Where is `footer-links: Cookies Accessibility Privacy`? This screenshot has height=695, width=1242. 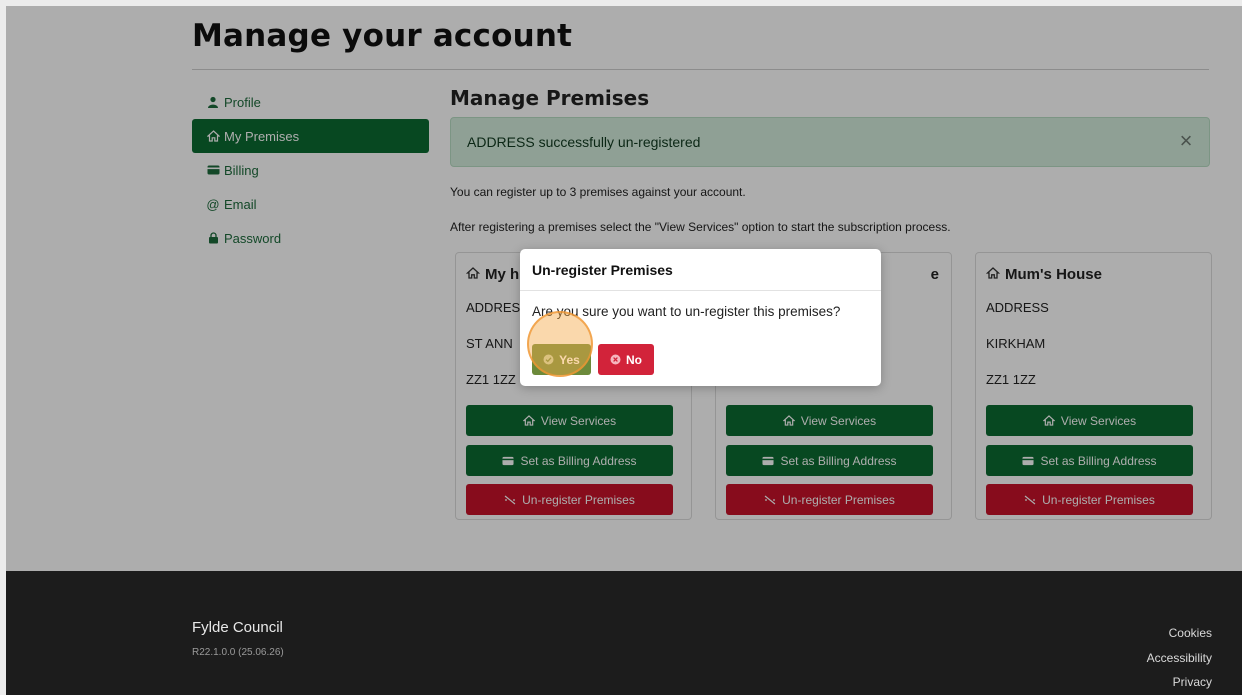 footer-links: Cookies Accessibility Privacy is located at coordinates (1179, 658).